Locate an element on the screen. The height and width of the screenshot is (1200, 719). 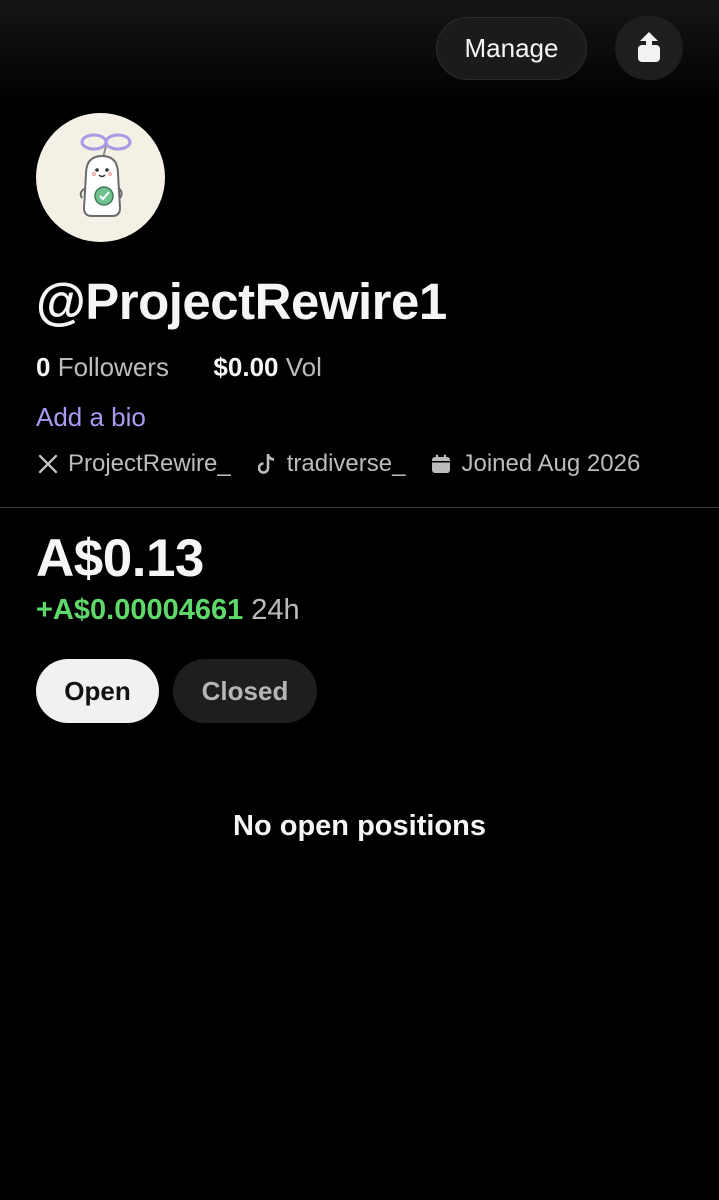
share-icon is located at coordinates (649, 48).